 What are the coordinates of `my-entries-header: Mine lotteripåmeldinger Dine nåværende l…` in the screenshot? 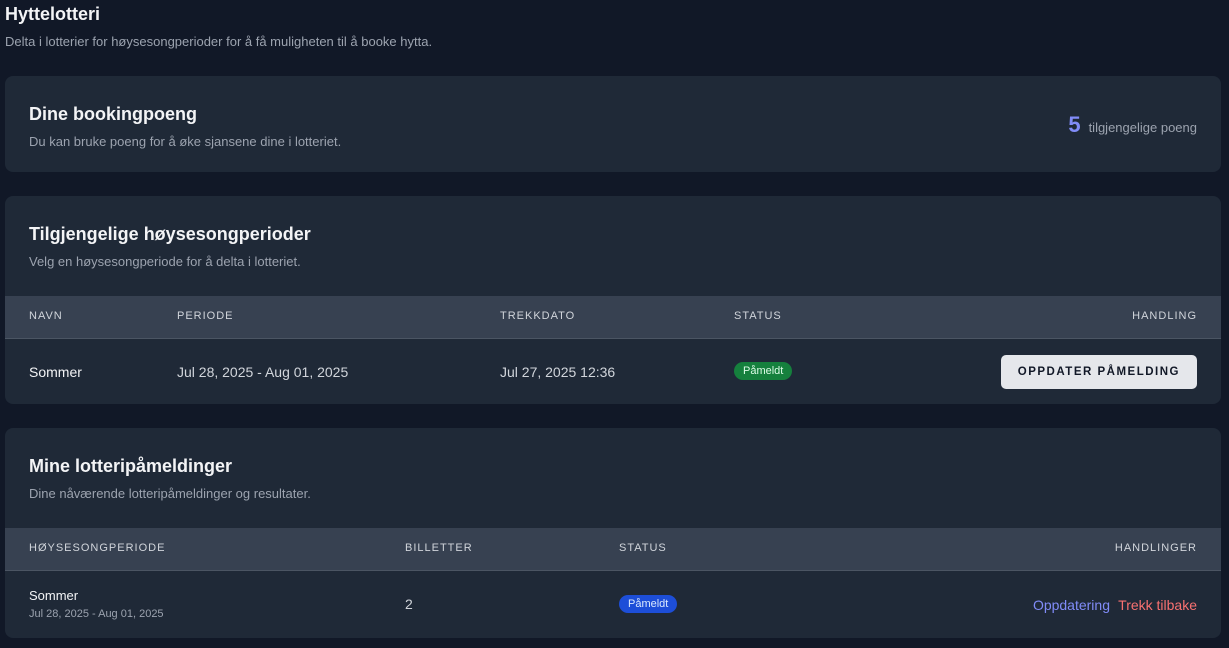 It's located at (170, 478).